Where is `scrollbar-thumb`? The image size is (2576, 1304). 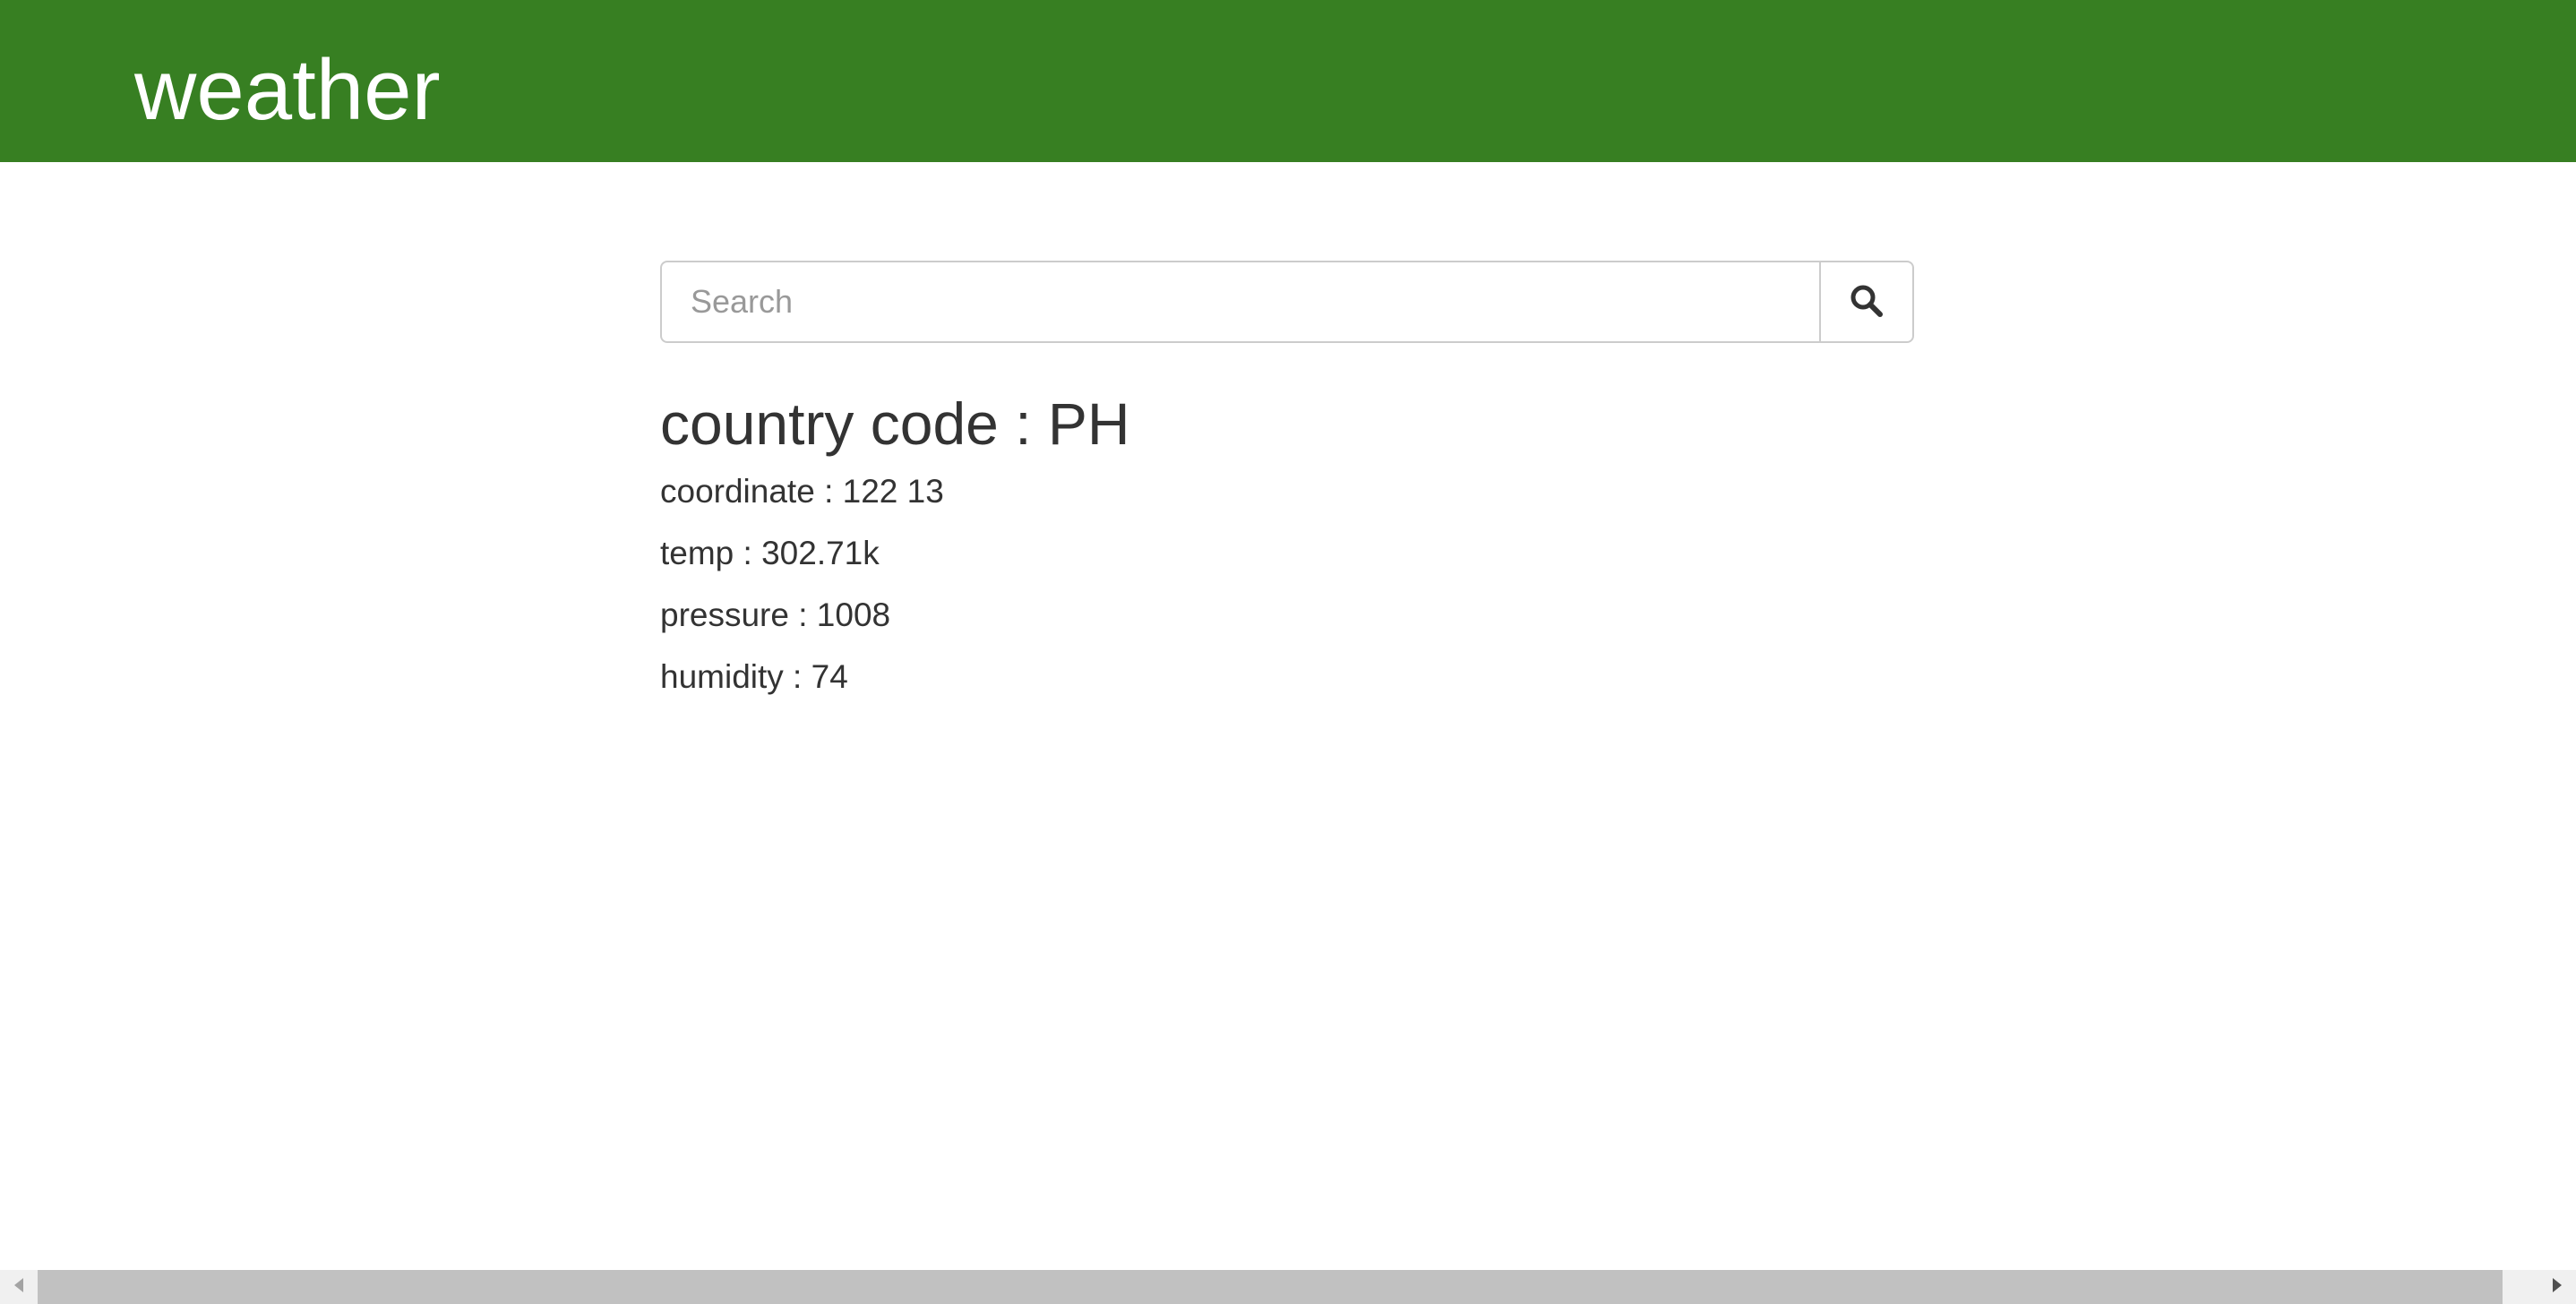
scrollbar-thumb is located at coordinates (1270, 1287).